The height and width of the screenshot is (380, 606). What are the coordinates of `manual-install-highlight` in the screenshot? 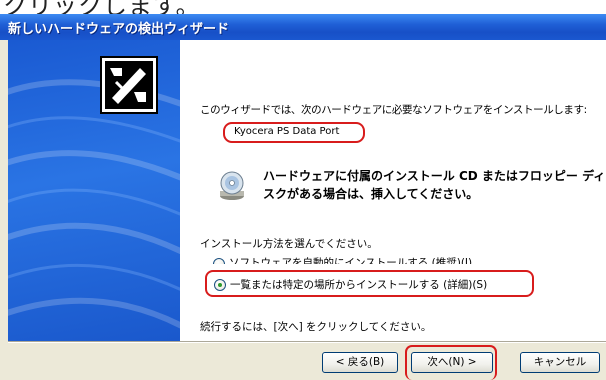 It's located at (369, 283).